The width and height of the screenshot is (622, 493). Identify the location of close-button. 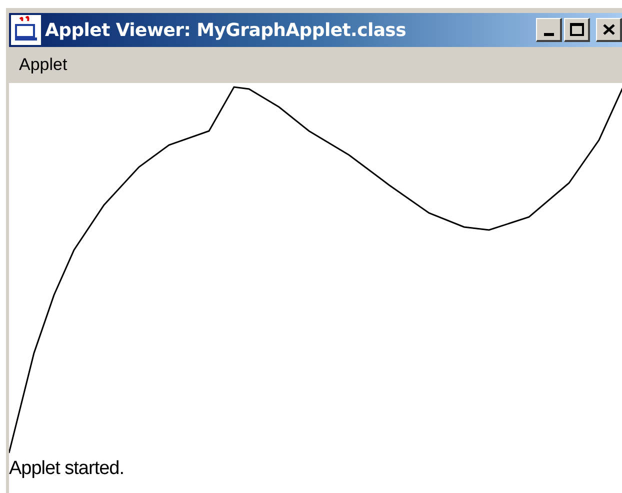
(609, 30).